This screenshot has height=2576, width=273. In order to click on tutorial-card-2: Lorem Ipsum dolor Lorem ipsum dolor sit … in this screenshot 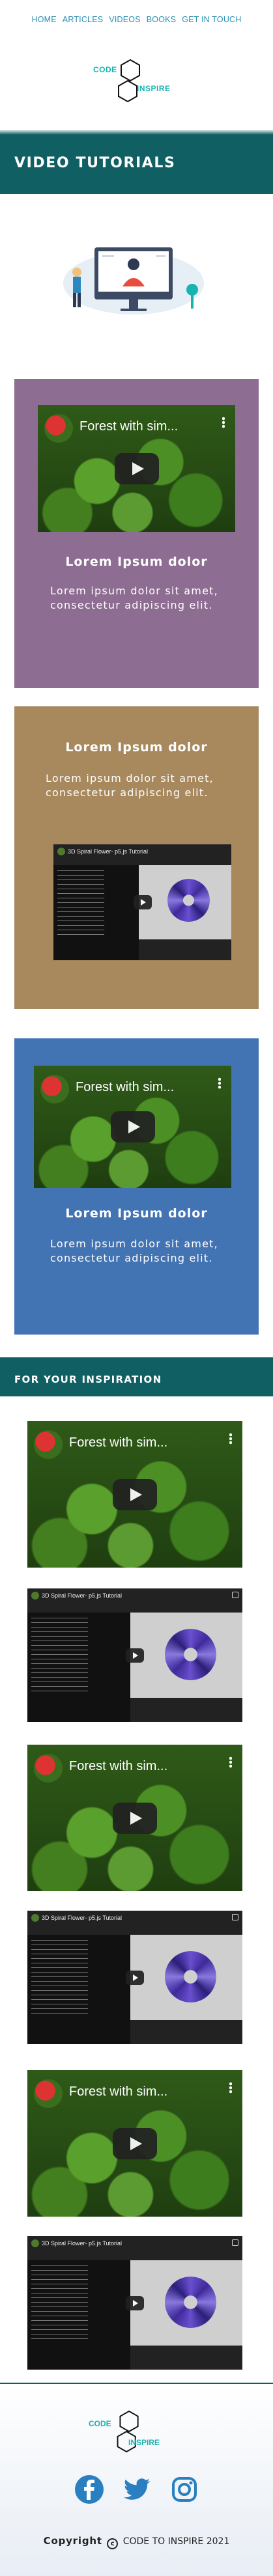, I will do `click(136, 857)`.